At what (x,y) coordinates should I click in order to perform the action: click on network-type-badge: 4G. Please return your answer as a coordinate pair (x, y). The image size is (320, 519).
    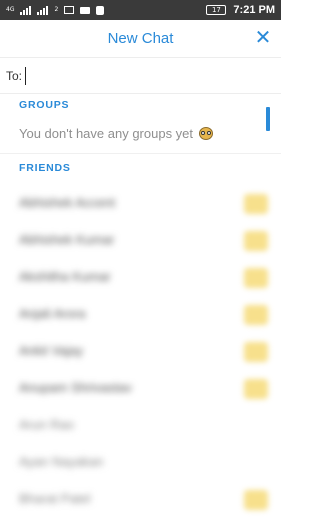
    Looking at the image, I should click on (10, 9).